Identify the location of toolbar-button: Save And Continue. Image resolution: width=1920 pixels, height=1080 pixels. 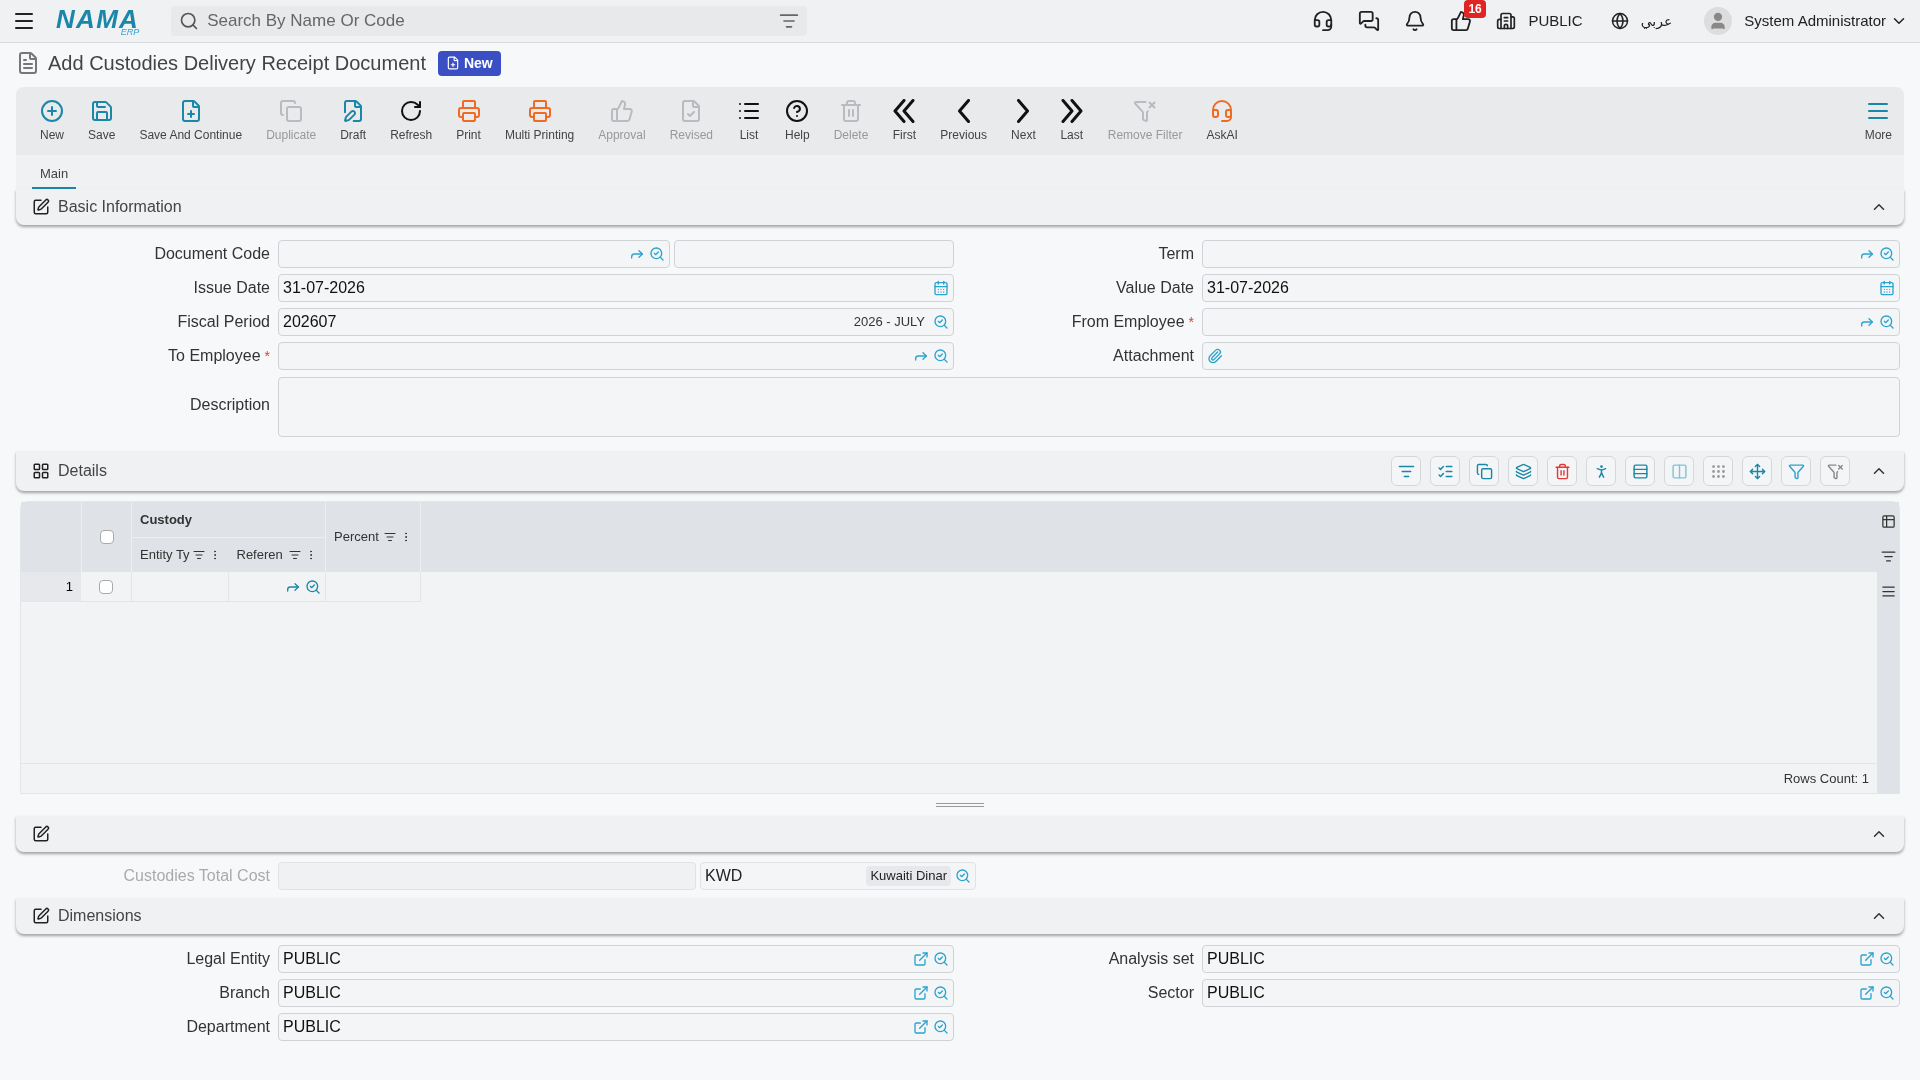
(191, 121).